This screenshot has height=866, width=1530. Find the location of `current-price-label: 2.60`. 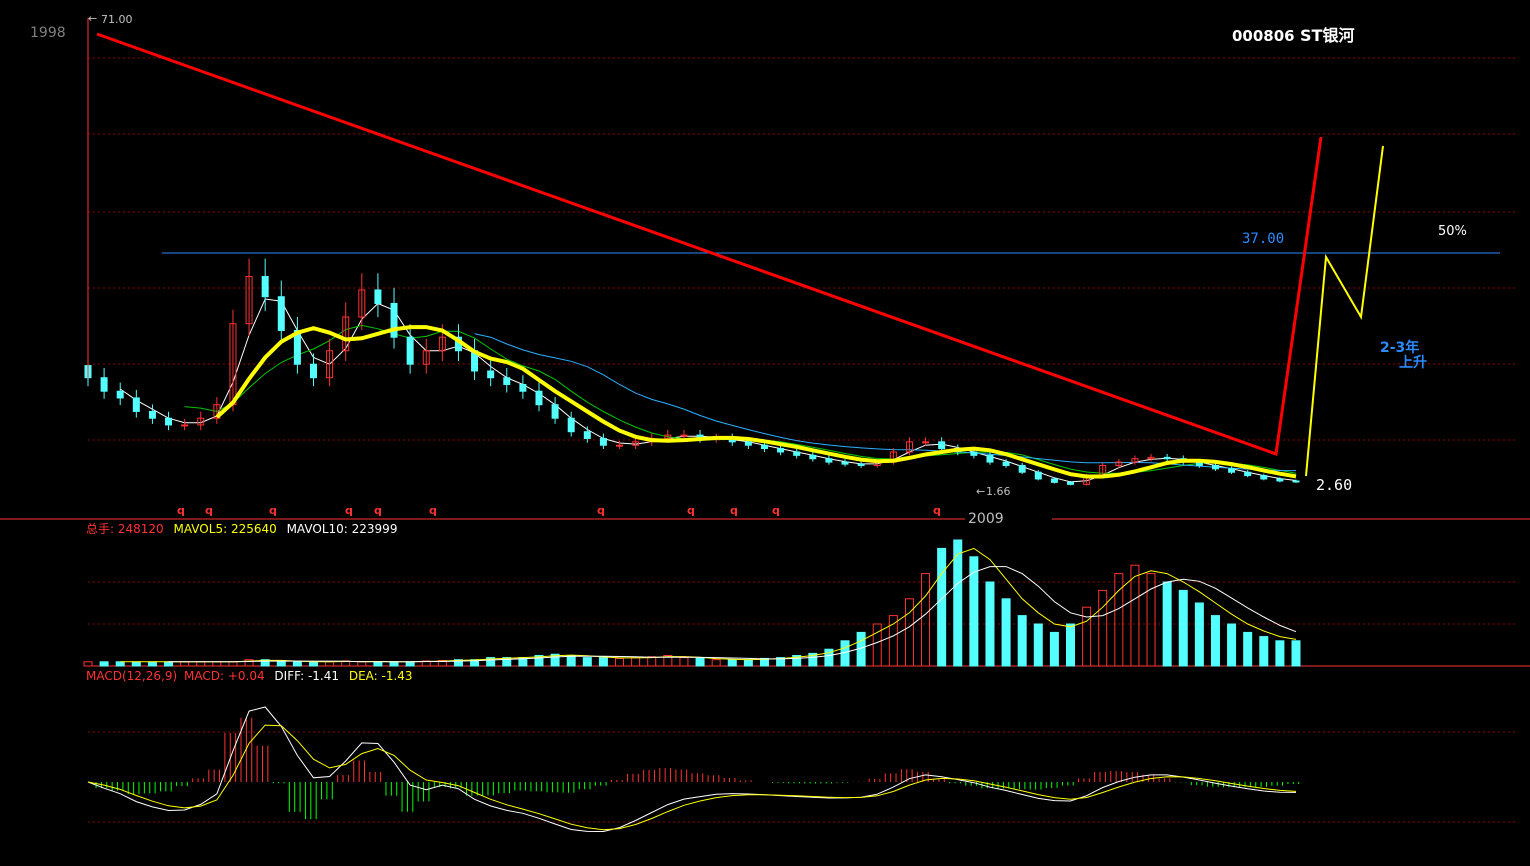

current-price-label: 2.60 is located at coordinates (1334, 485).